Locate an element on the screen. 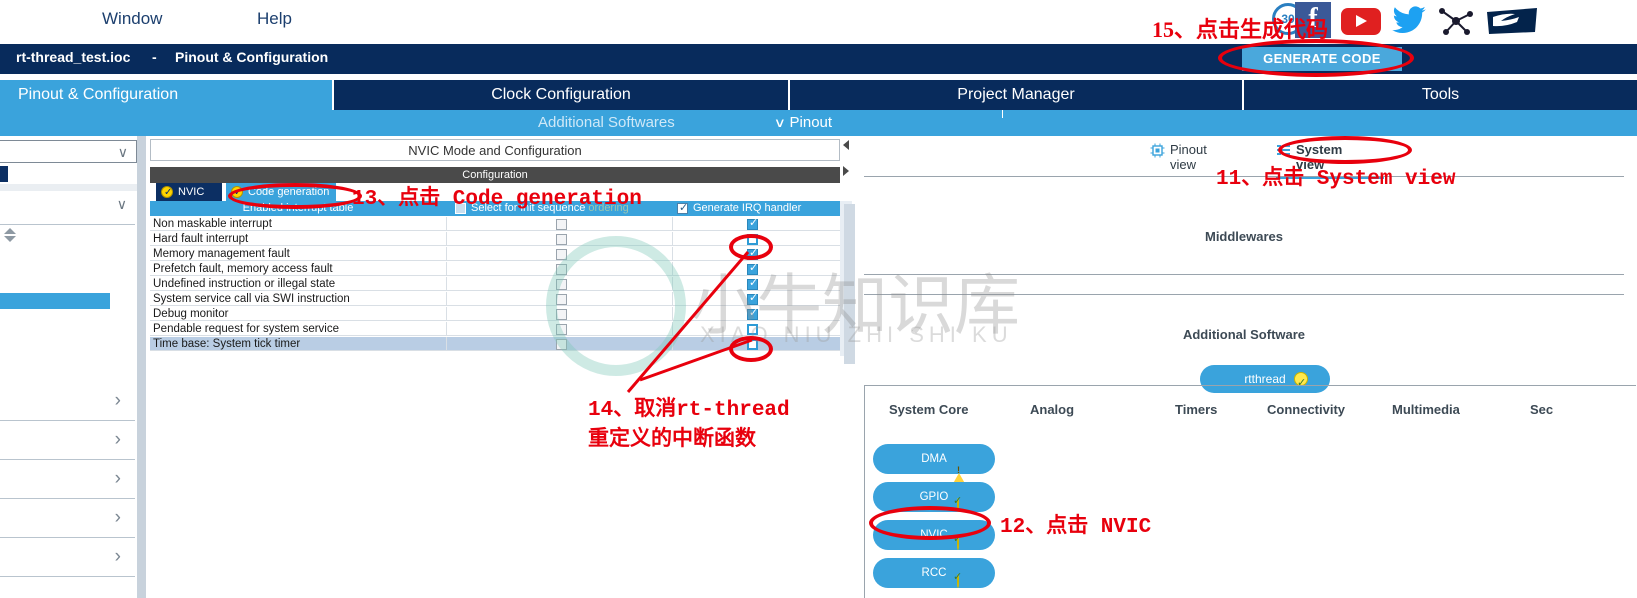  chevron-right-icon: › is located at coordinates (117, 400).